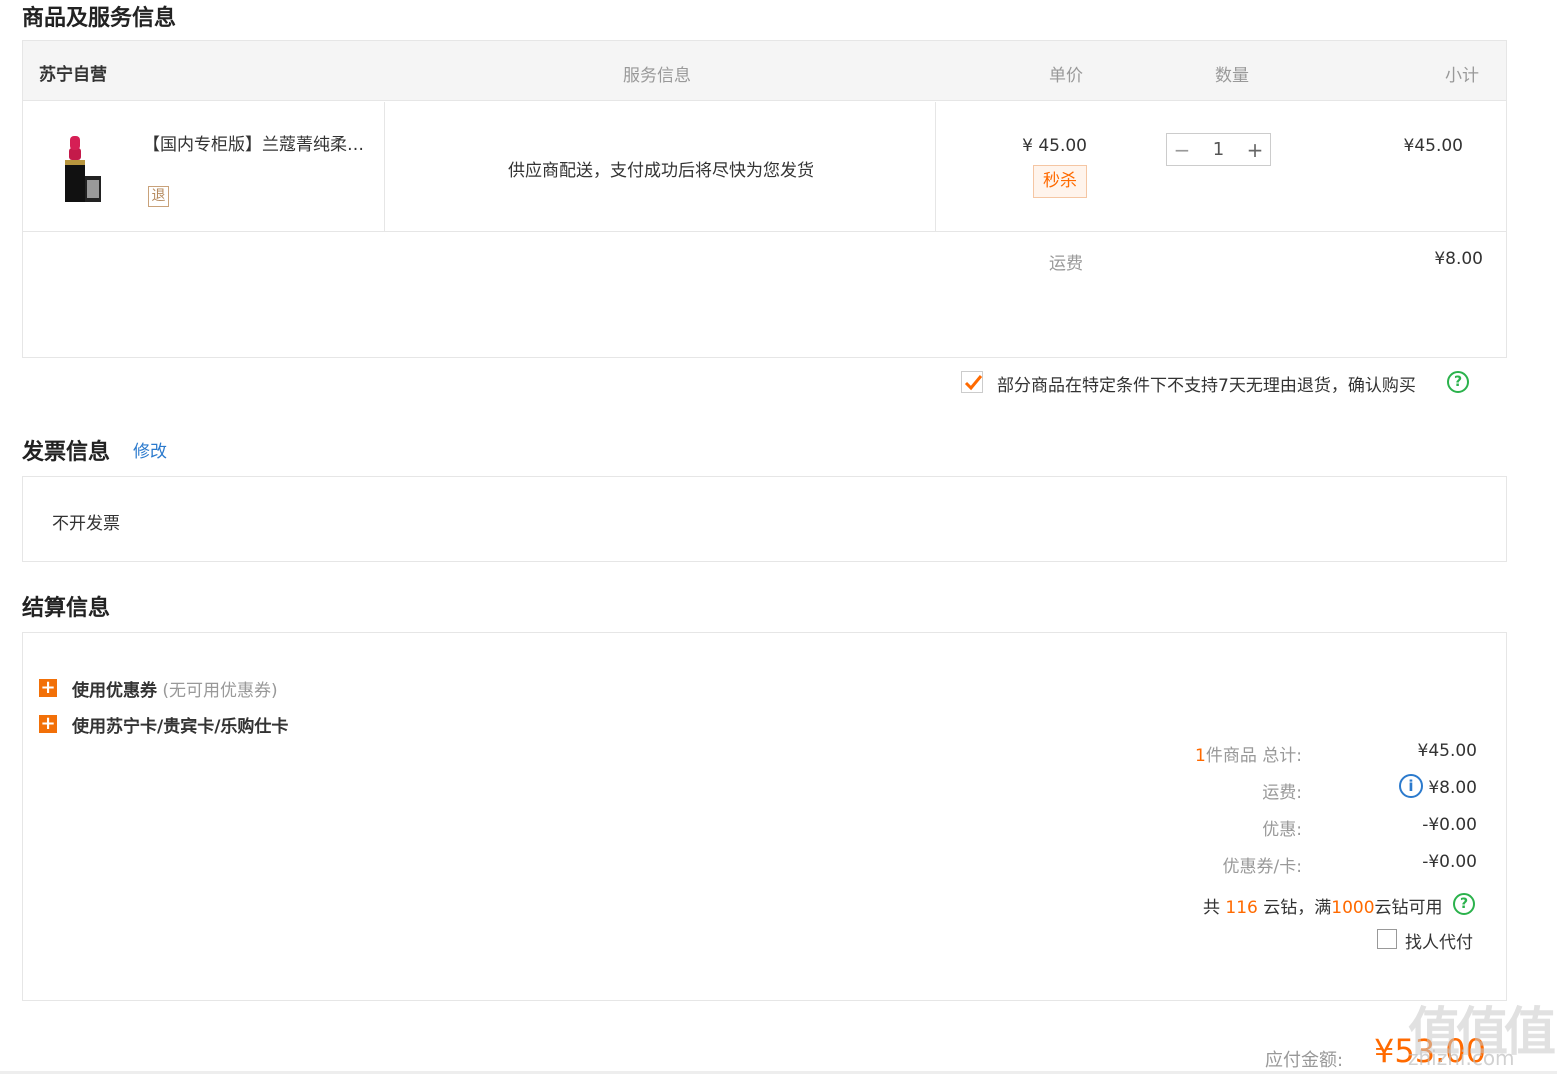 This screenshot has height=1074, width=1557. What do you see at coordinates (1253, 756) in the screenshot?
I see `count-text: 件商品 总计:` at bounding box center [1253, 756].